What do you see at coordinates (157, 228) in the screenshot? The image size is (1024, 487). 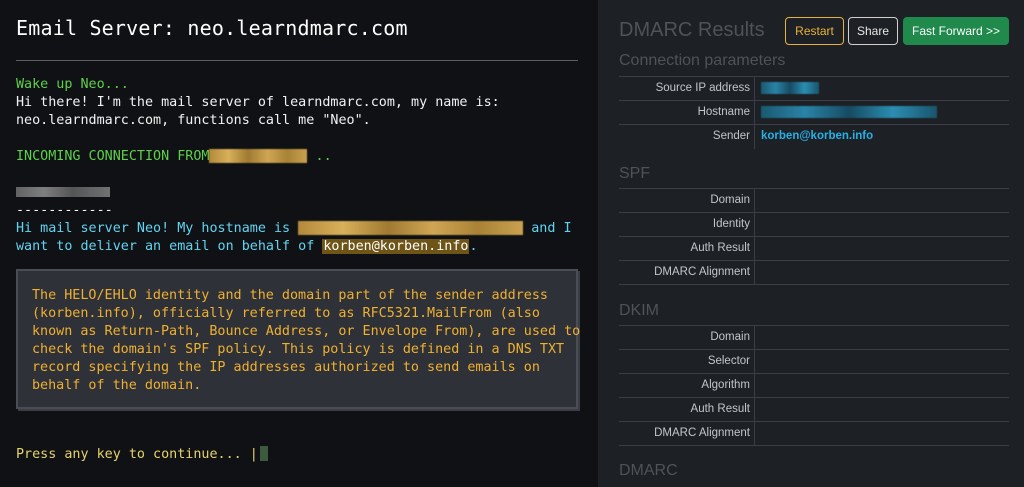 I see `client-line-1-a: Hi mail server Neo! My hostname is` at bounding box center [157, 228].